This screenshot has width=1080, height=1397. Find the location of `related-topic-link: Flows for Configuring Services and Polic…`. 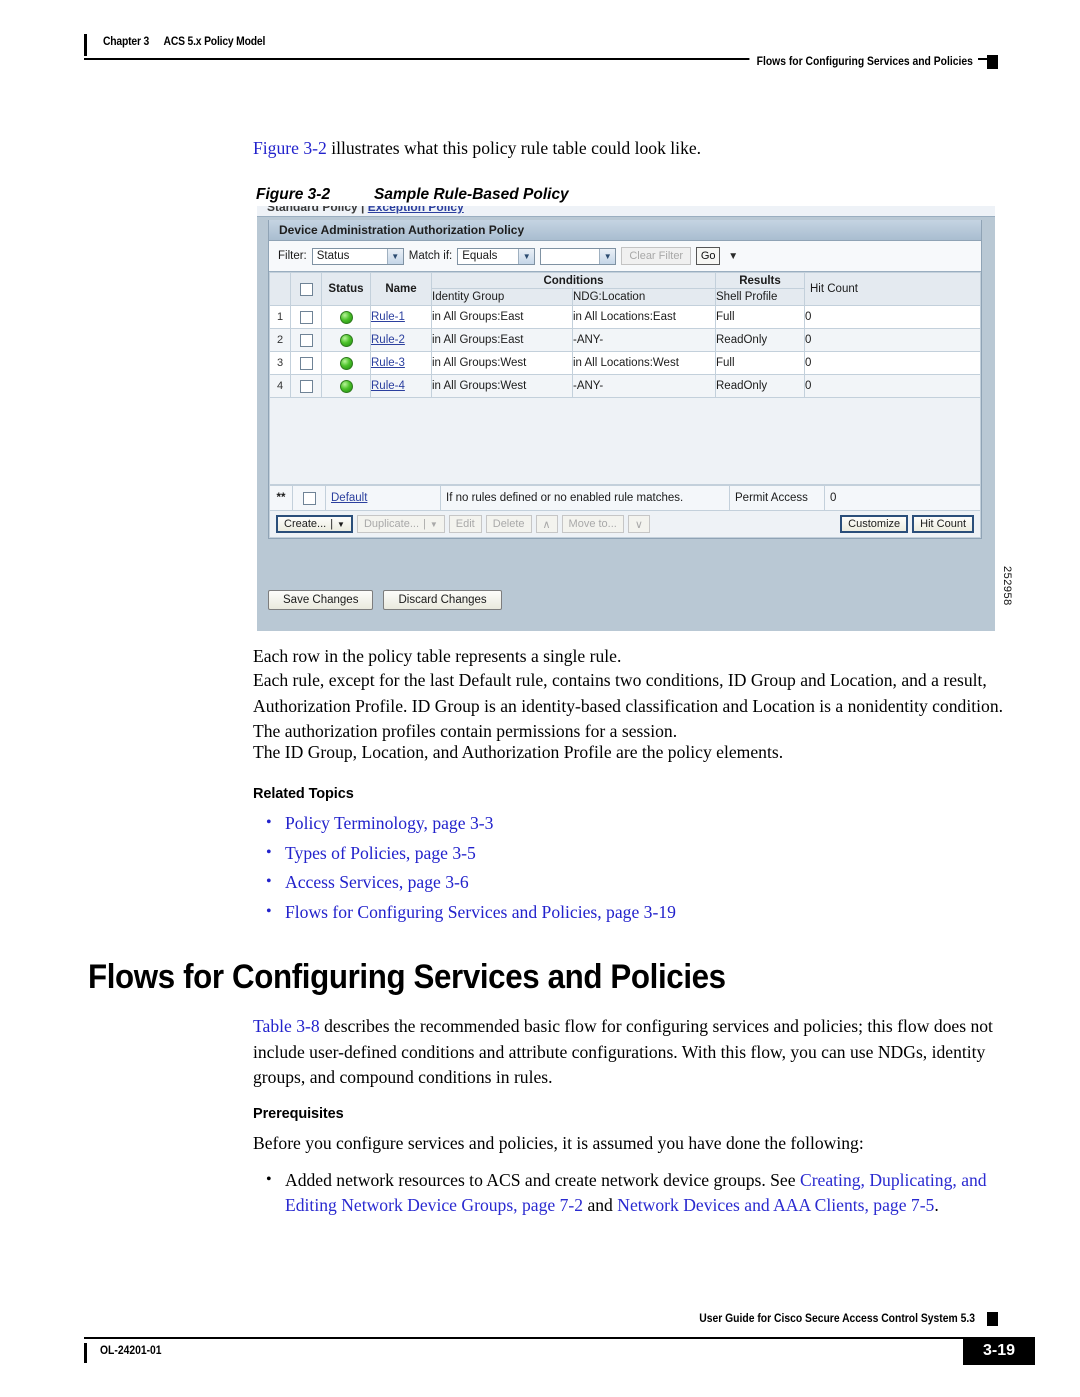

related-topic-link: Flows for Configuring Services and Polic… is located at coordinates (480, 912).